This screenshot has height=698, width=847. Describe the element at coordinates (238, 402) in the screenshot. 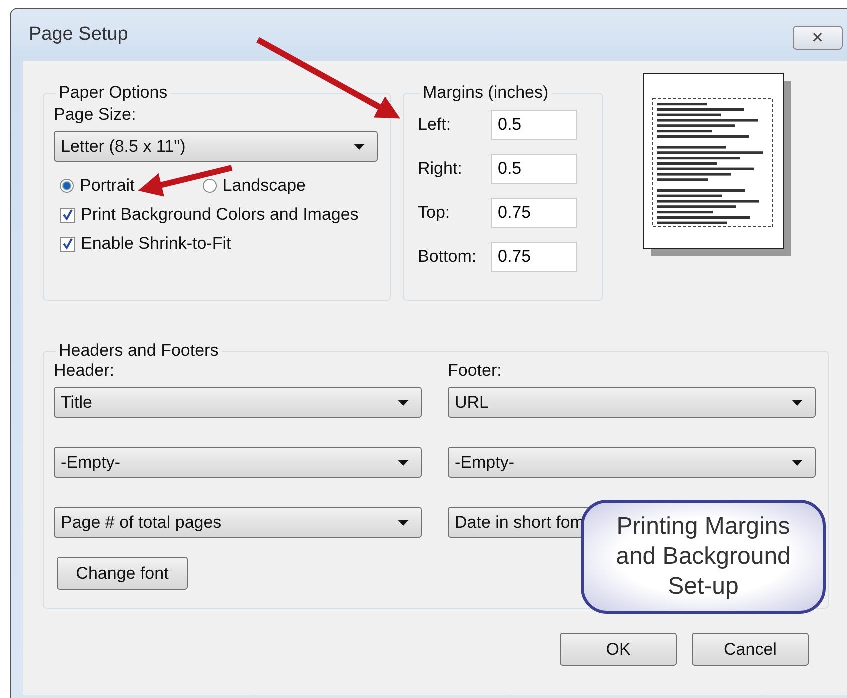

I see `header-dropdown: Title` at that location.